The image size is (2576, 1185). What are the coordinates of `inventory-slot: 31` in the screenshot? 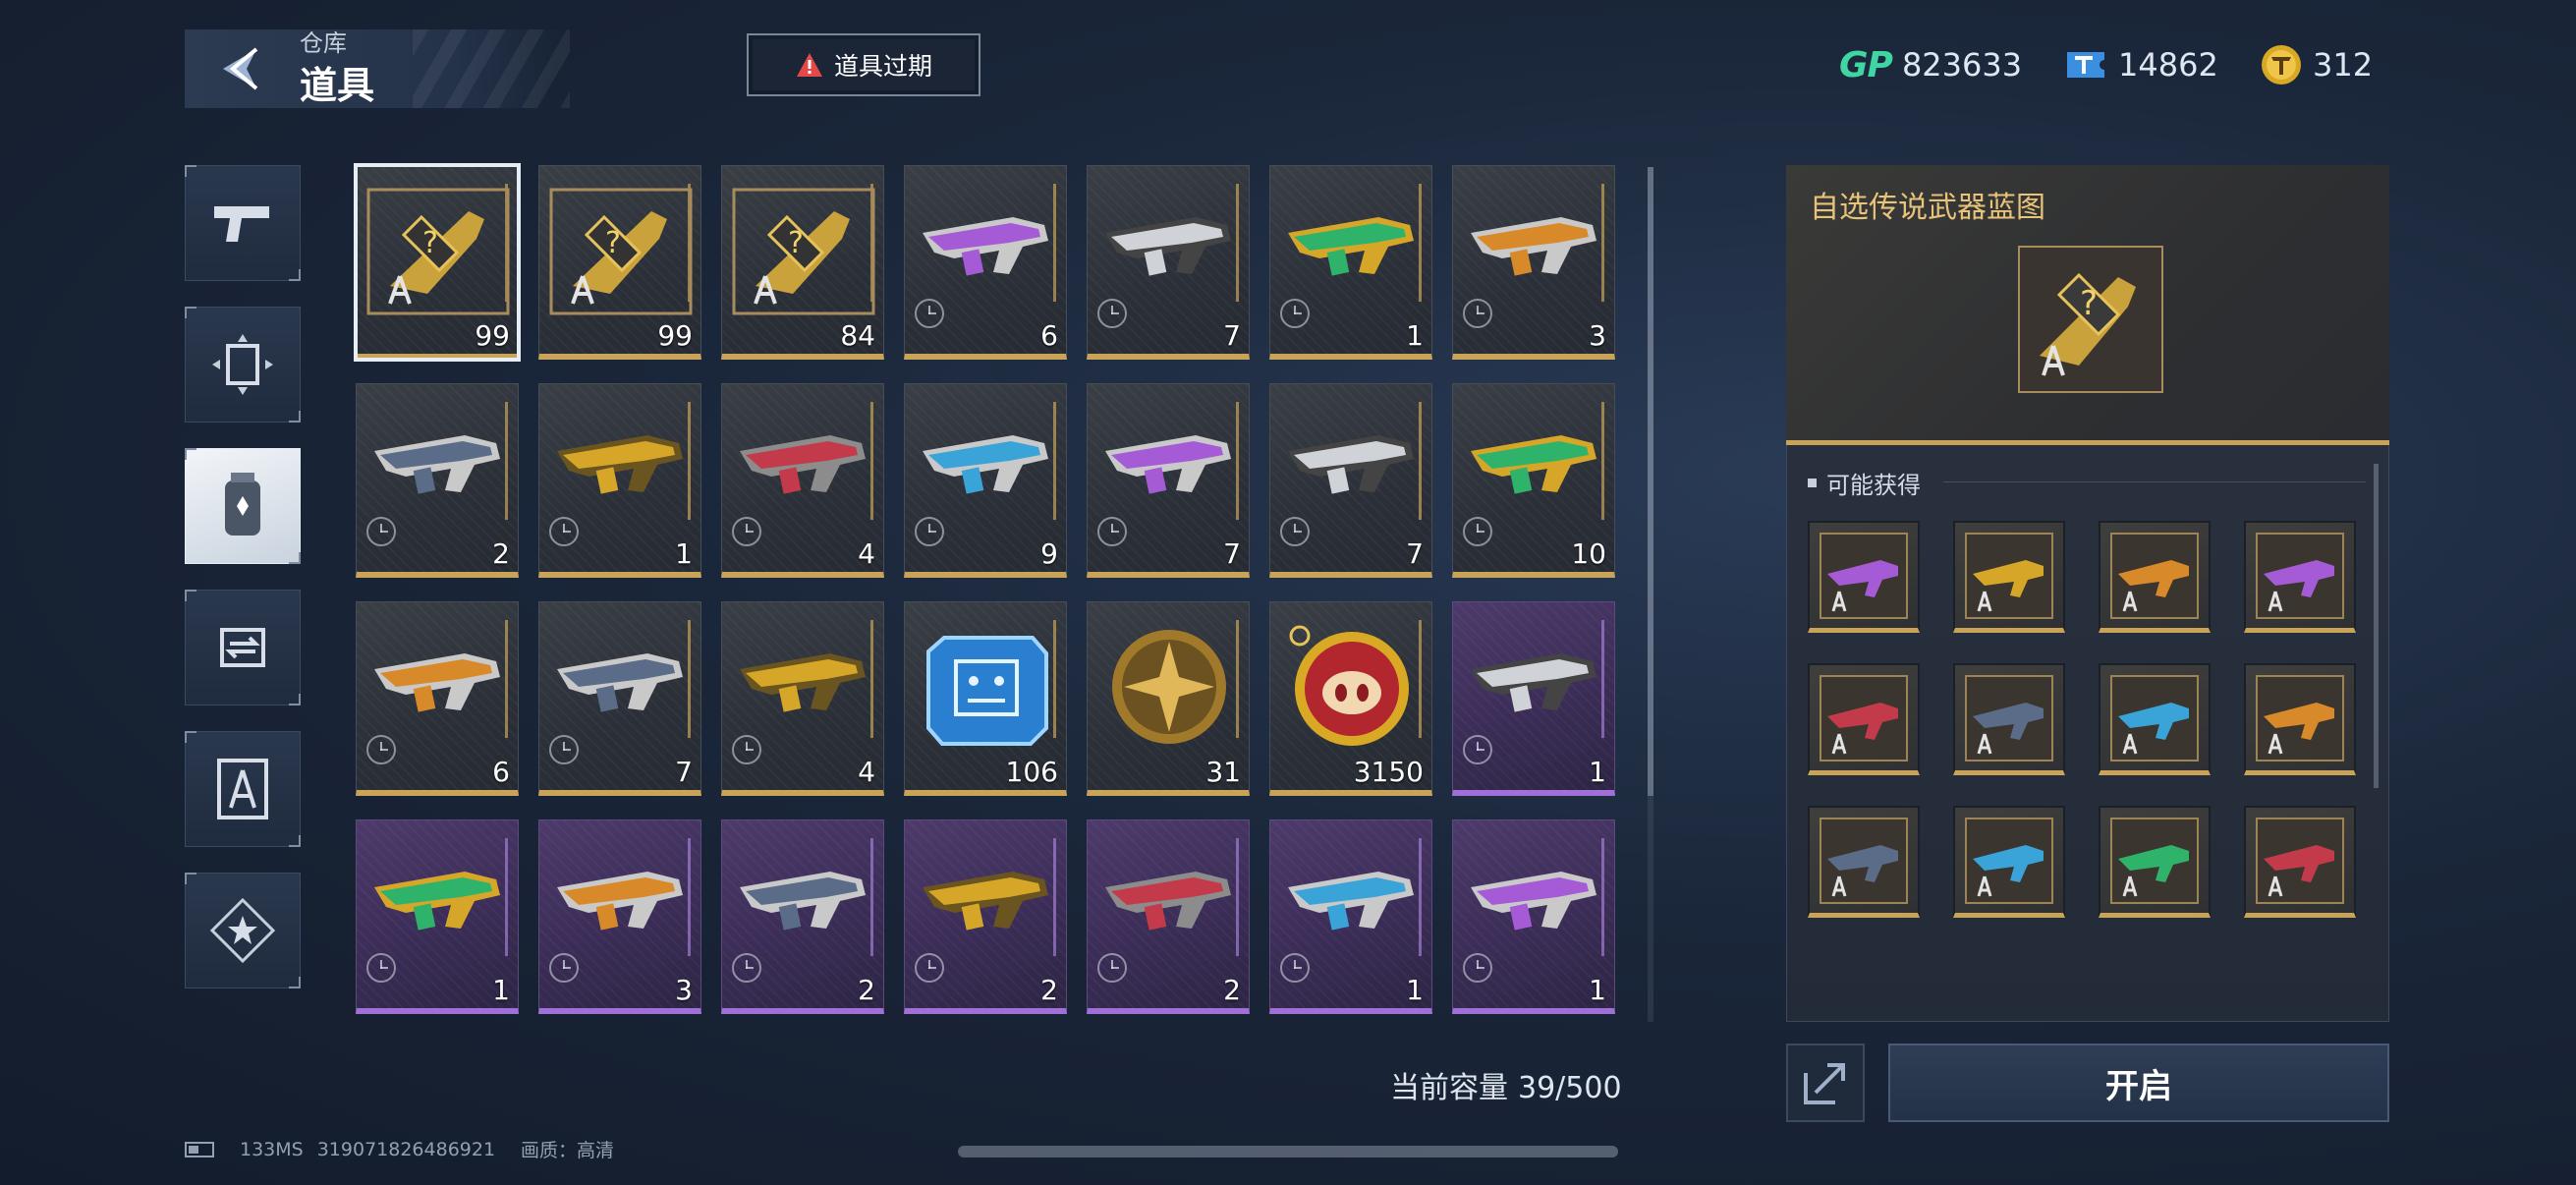 It's located at (1168, 699).